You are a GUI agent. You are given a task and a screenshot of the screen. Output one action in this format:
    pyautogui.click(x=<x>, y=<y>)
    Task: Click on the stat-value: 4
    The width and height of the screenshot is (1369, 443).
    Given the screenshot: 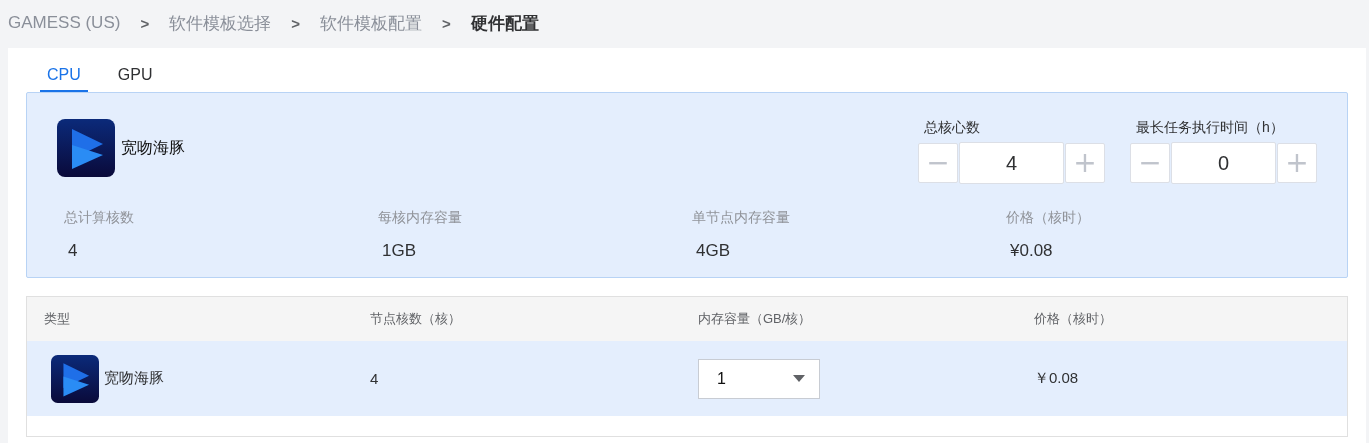 What is the action you would take?
    pyautogui.click(x=73, y=251)
    